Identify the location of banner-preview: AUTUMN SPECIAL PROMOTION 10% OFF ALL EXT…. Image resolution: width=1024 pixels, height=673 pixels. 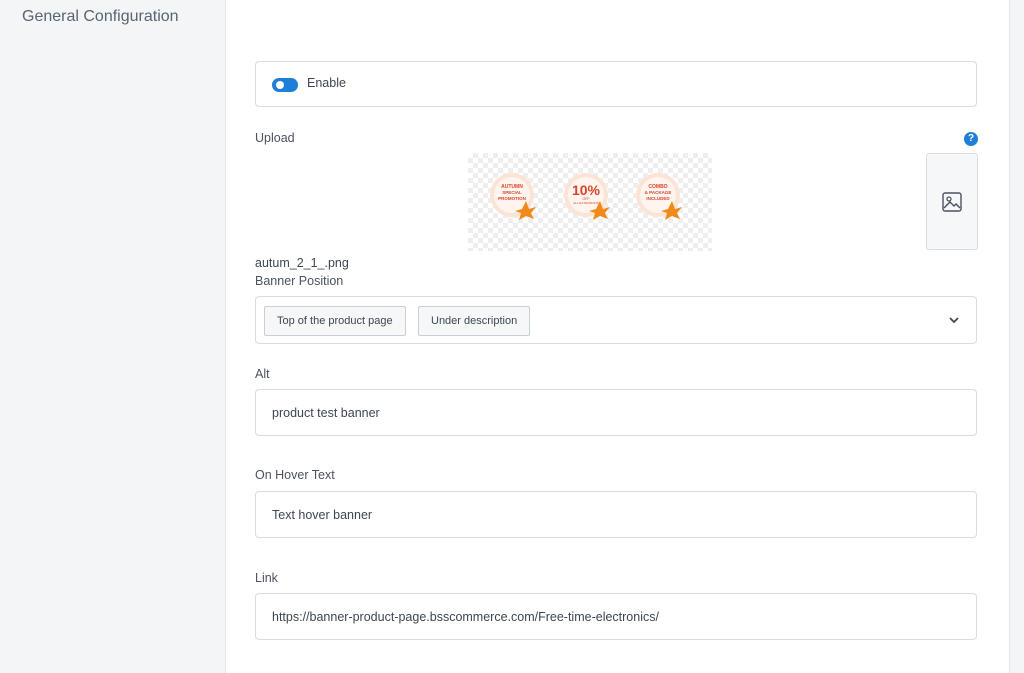
(590, 202).